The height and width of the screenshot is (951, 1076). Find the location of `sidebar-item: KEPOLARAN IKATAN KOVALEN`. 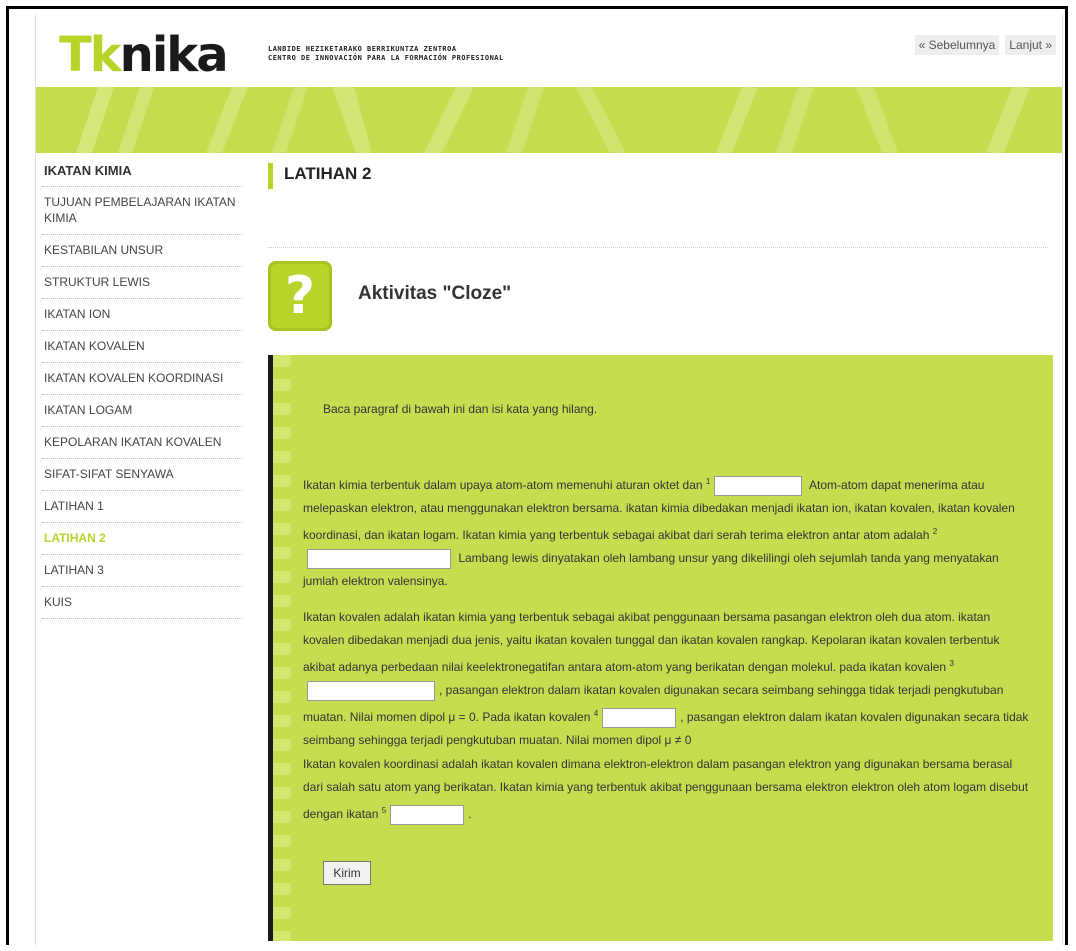

sidebar-item: KEPOLARAN IKATAN KOVALEN is located at coordinates (142, 443).